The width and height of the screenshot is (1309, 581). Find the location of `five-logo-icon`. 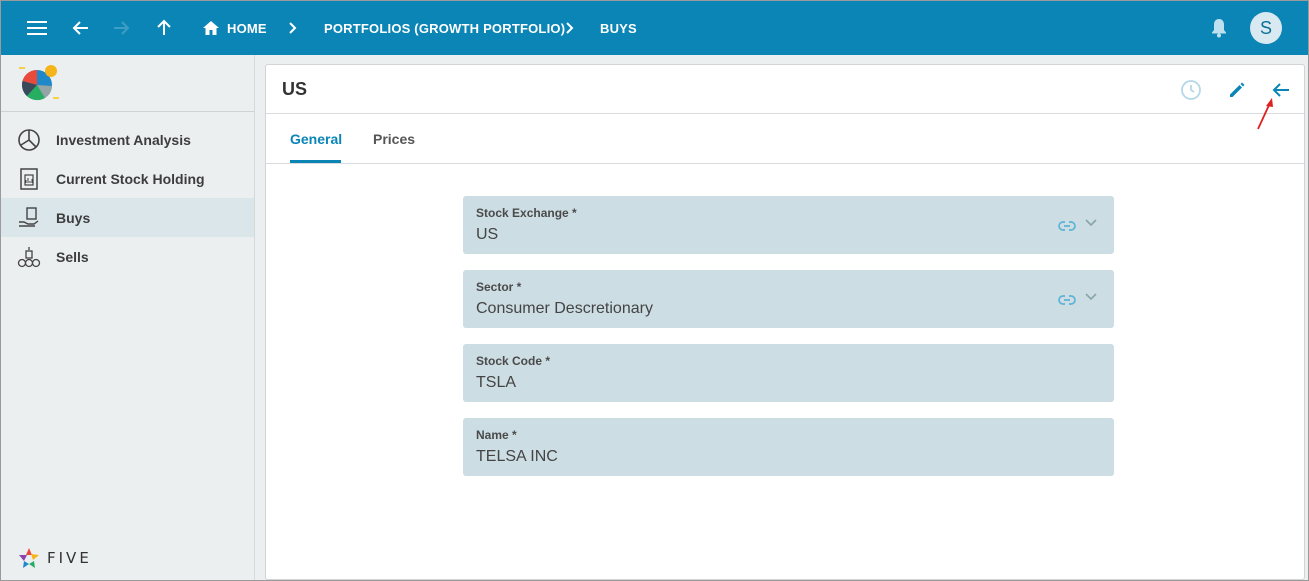

five-logo-icon is located at coordinates (29, 558).